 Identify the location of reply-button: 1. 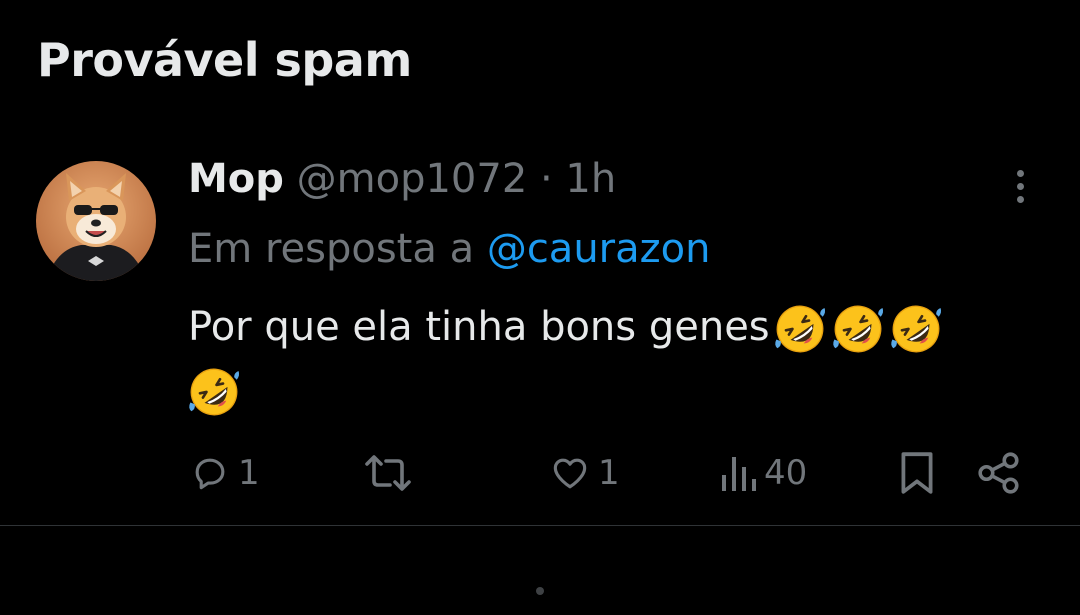
(224, 473).